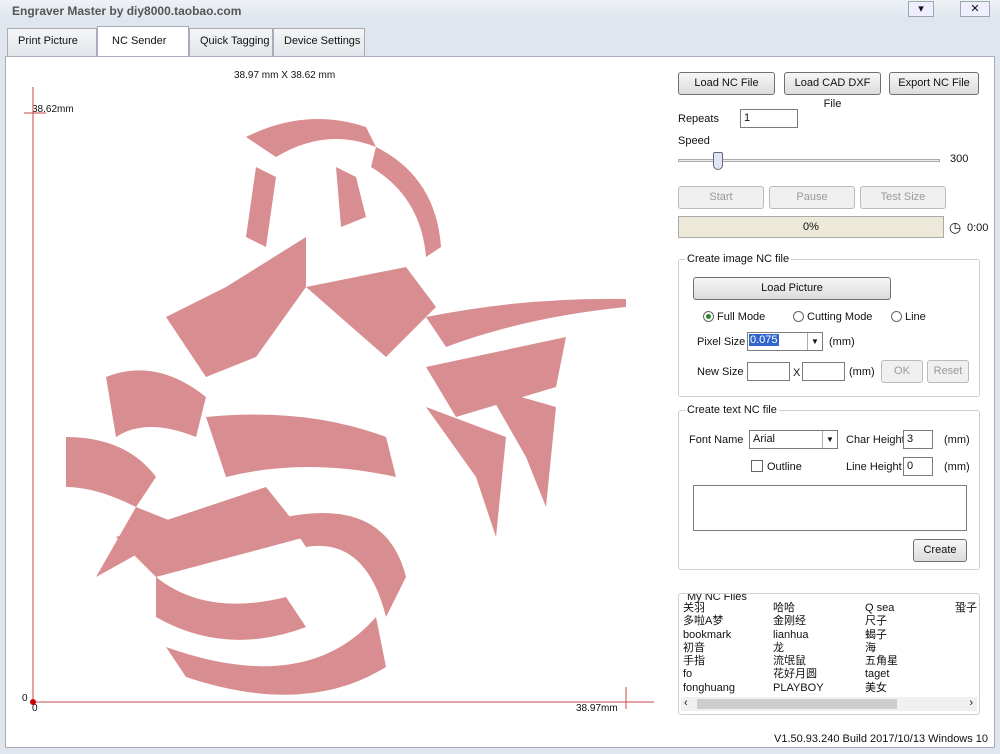  What do you see at coordinates (686, 703) in the screenshot?
I see `scroll-left-icon: ‹` at bounding box center [686, 703].